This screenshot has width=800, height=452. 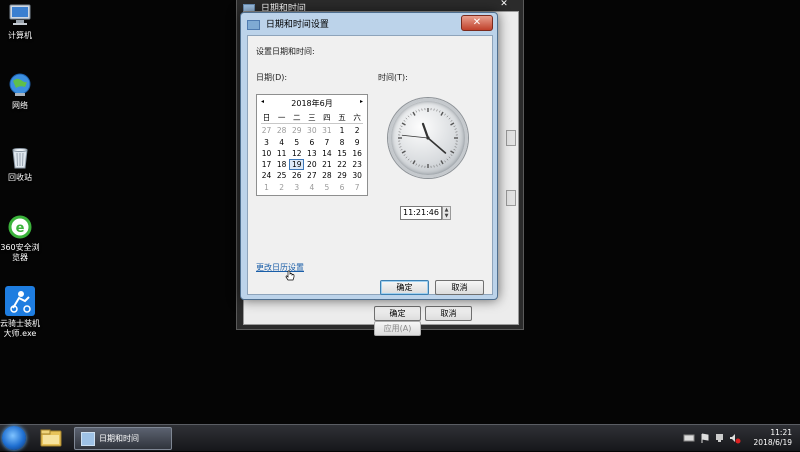 I want to click on calendar-day: 22, so click(x=341, y=164).